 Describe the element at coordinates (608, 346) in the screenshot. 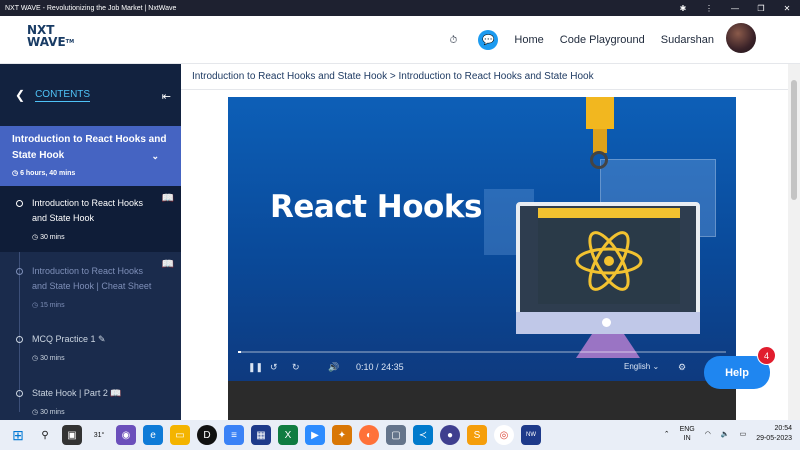

I see `monitor-stand` at that location.